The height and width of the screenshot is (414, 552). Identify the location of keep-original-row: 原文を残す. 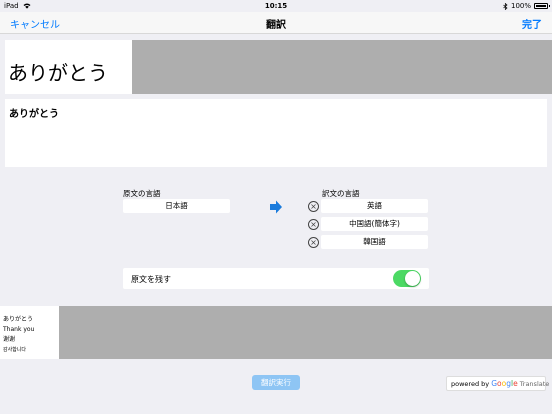
(276, 278).